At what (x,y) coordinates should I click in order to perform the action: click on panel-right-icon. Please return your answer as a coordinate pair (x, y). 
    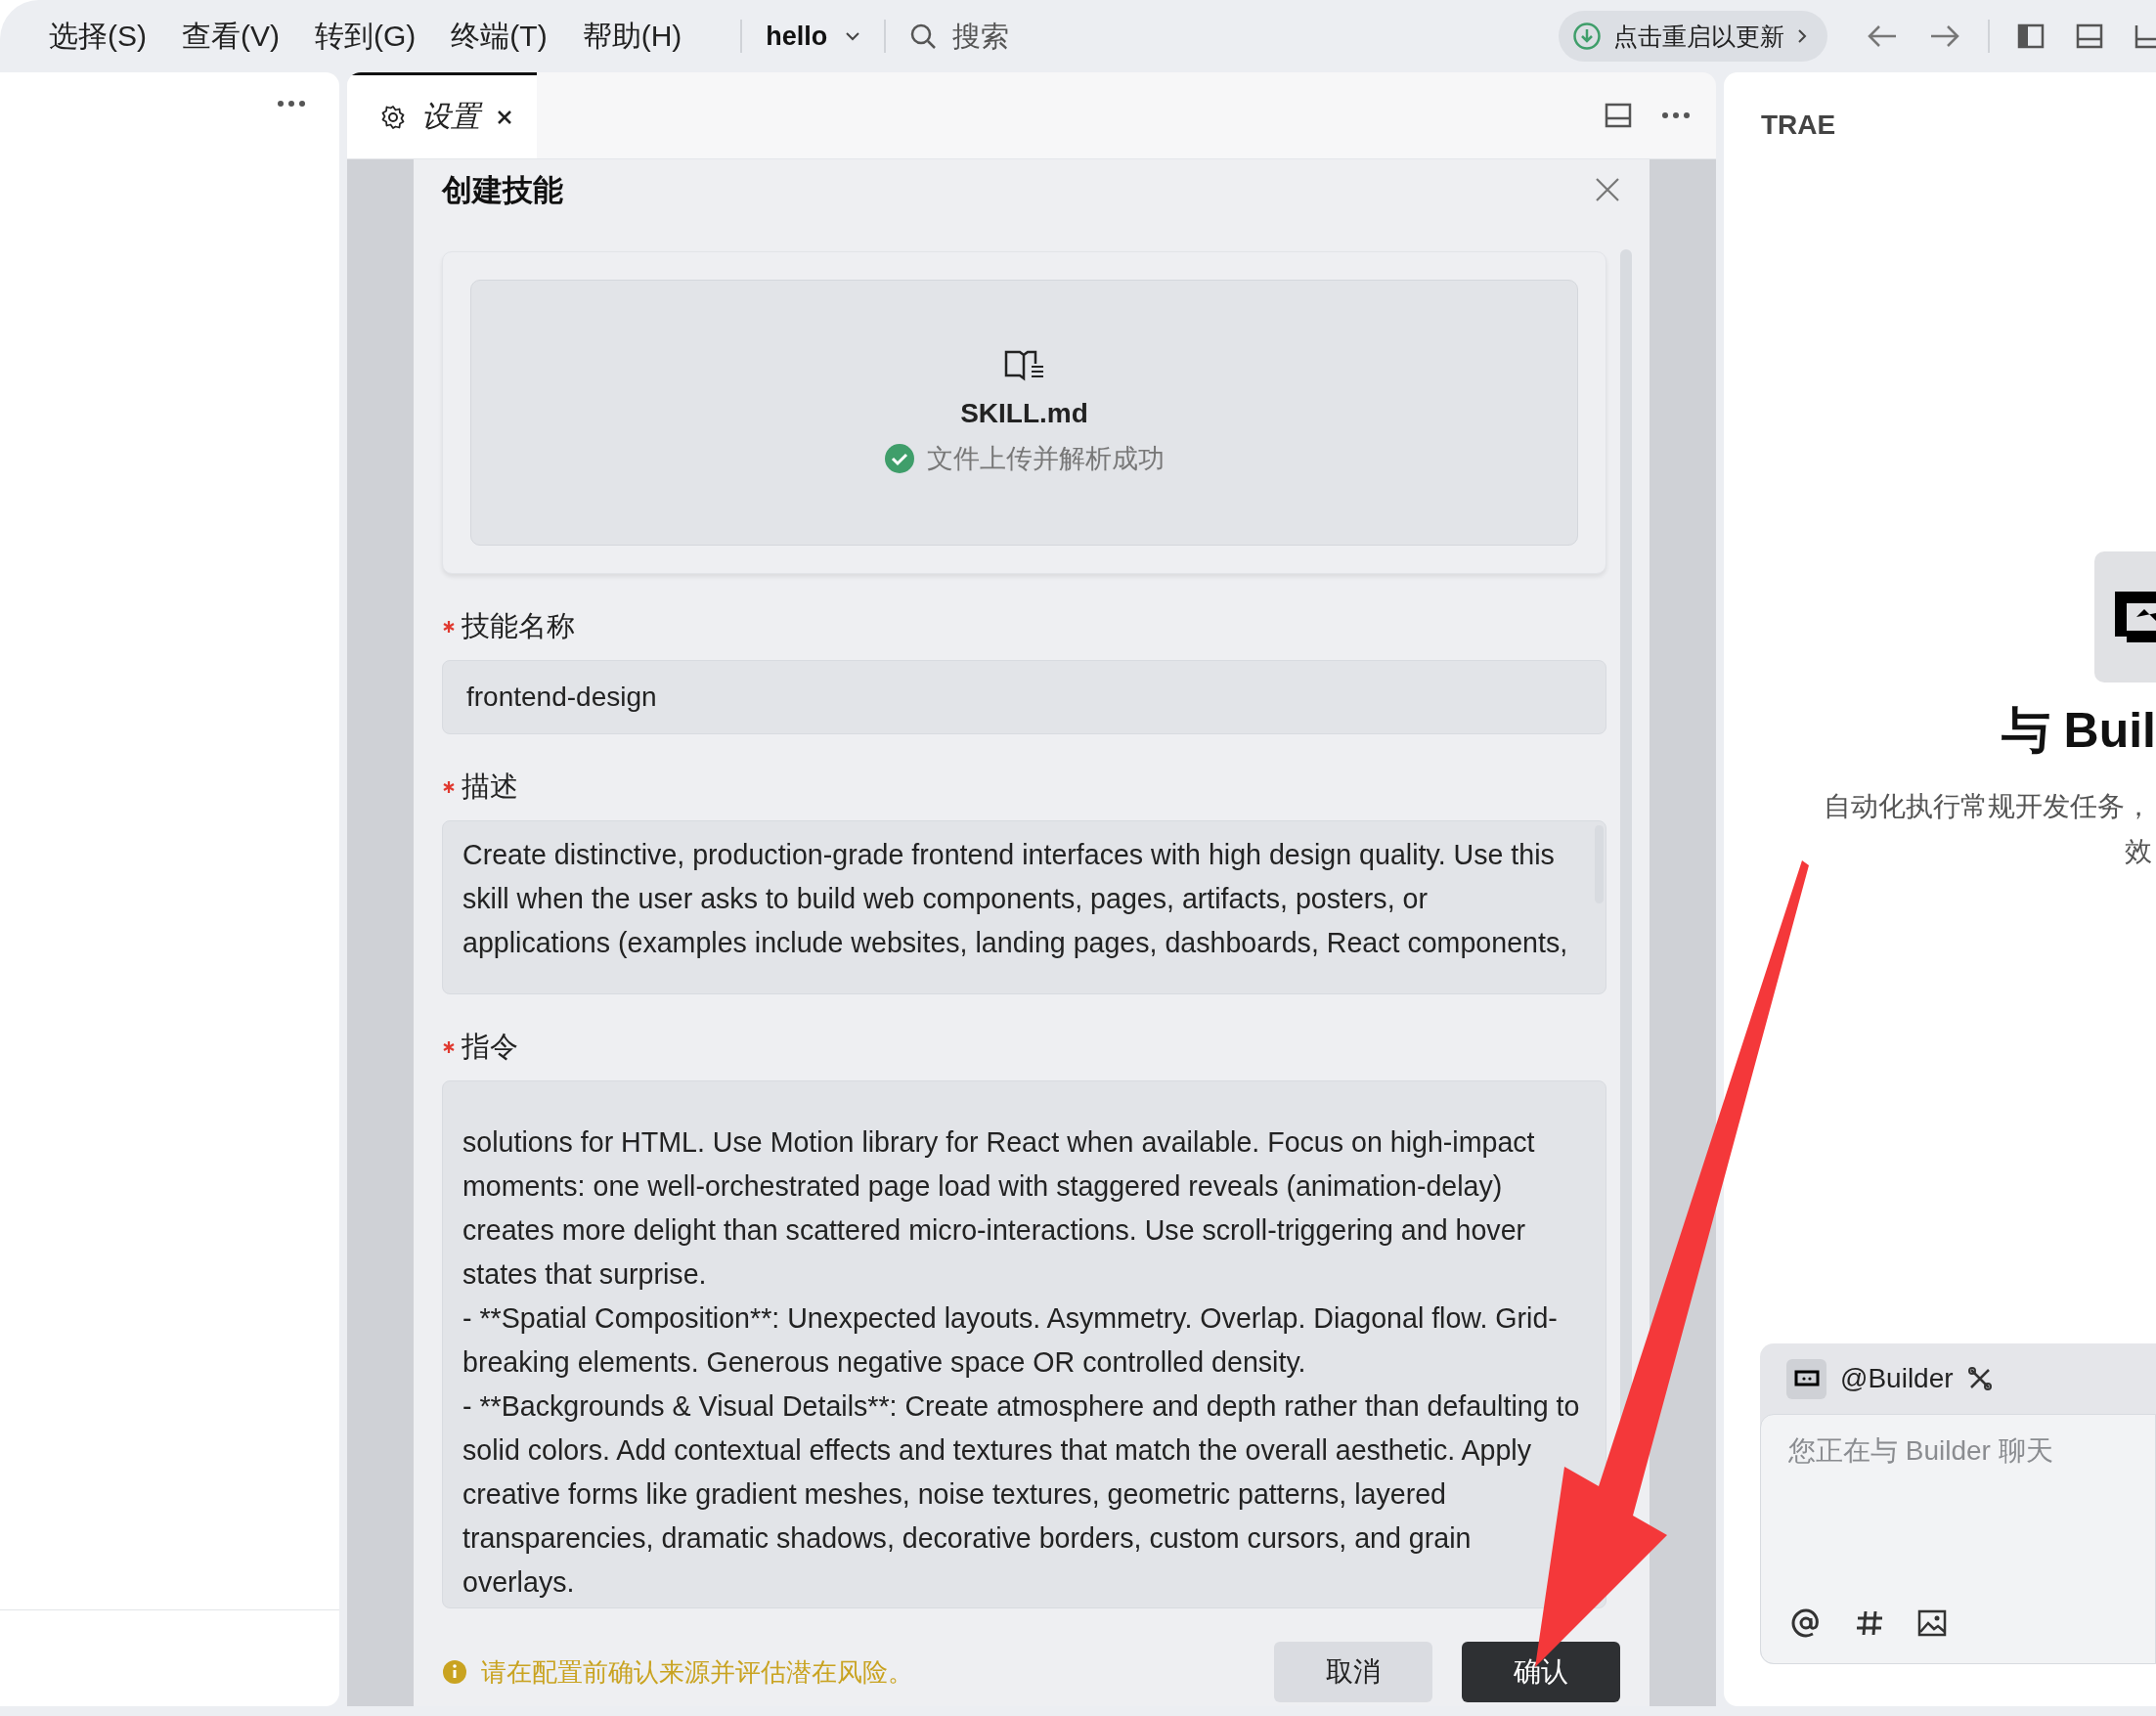
    Looking at the image, I should click on (2145, 36).